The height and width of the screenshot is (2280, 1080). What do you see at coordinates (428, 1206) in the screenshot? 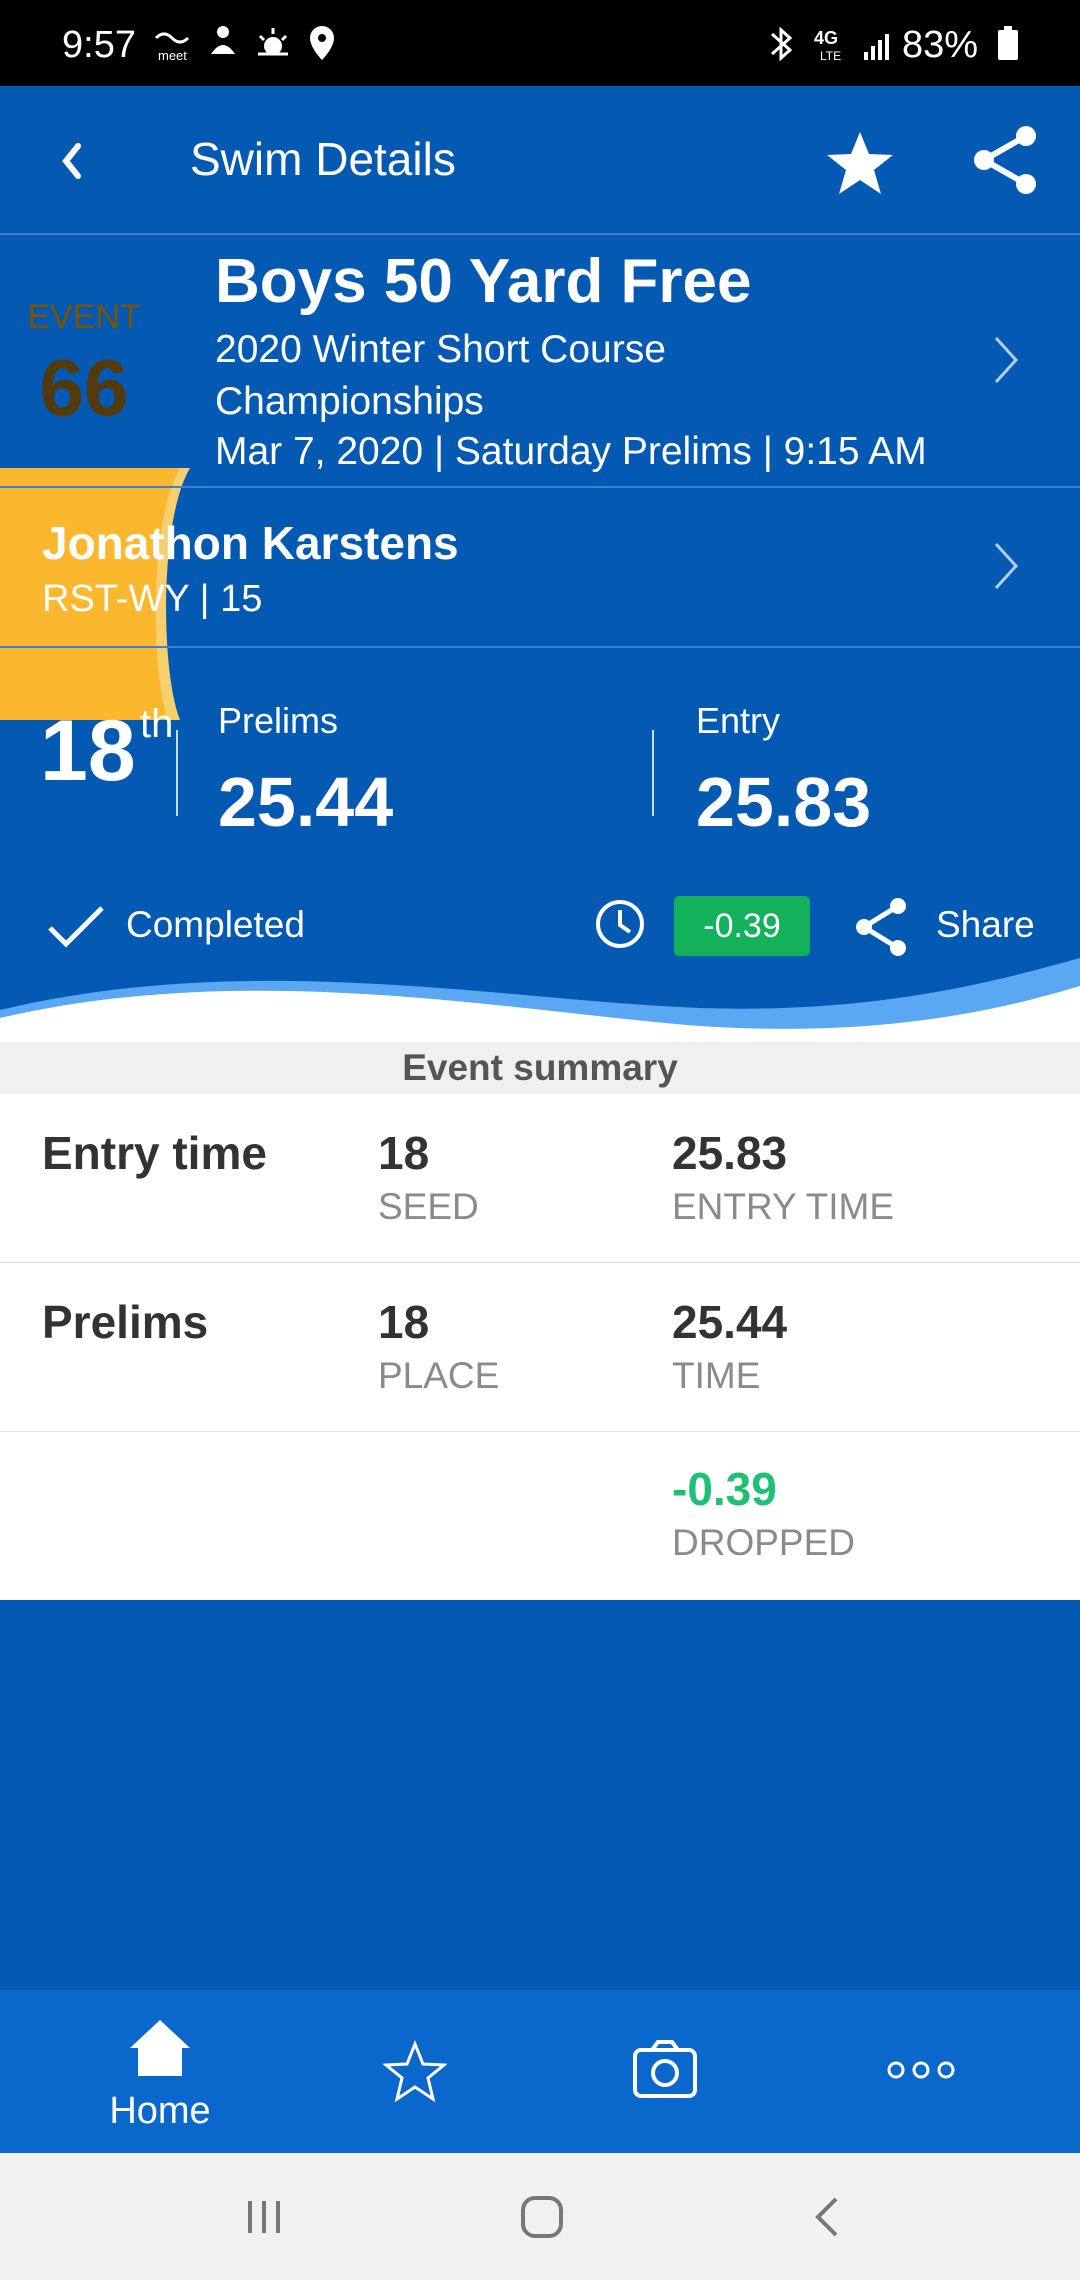
I see `seed-label: SEED` at bounding box center [428, 1206].